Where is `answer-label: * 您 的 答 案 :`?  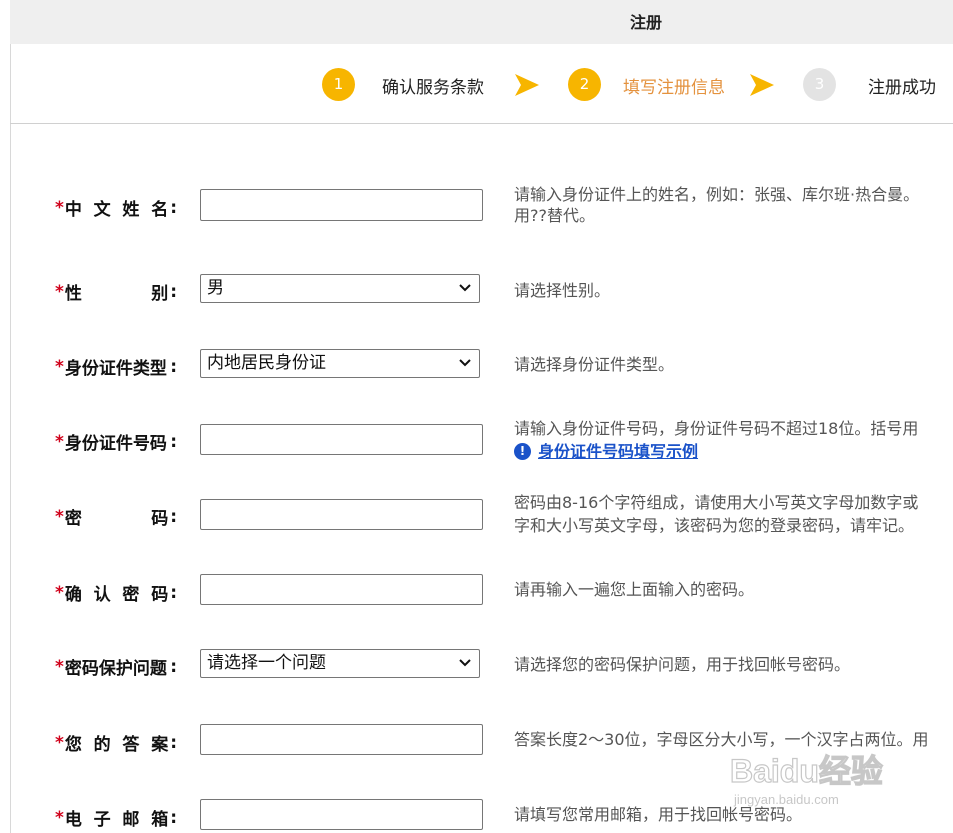
answer-label: * 您 的 答 案 : is located at coordinates (116, 744).